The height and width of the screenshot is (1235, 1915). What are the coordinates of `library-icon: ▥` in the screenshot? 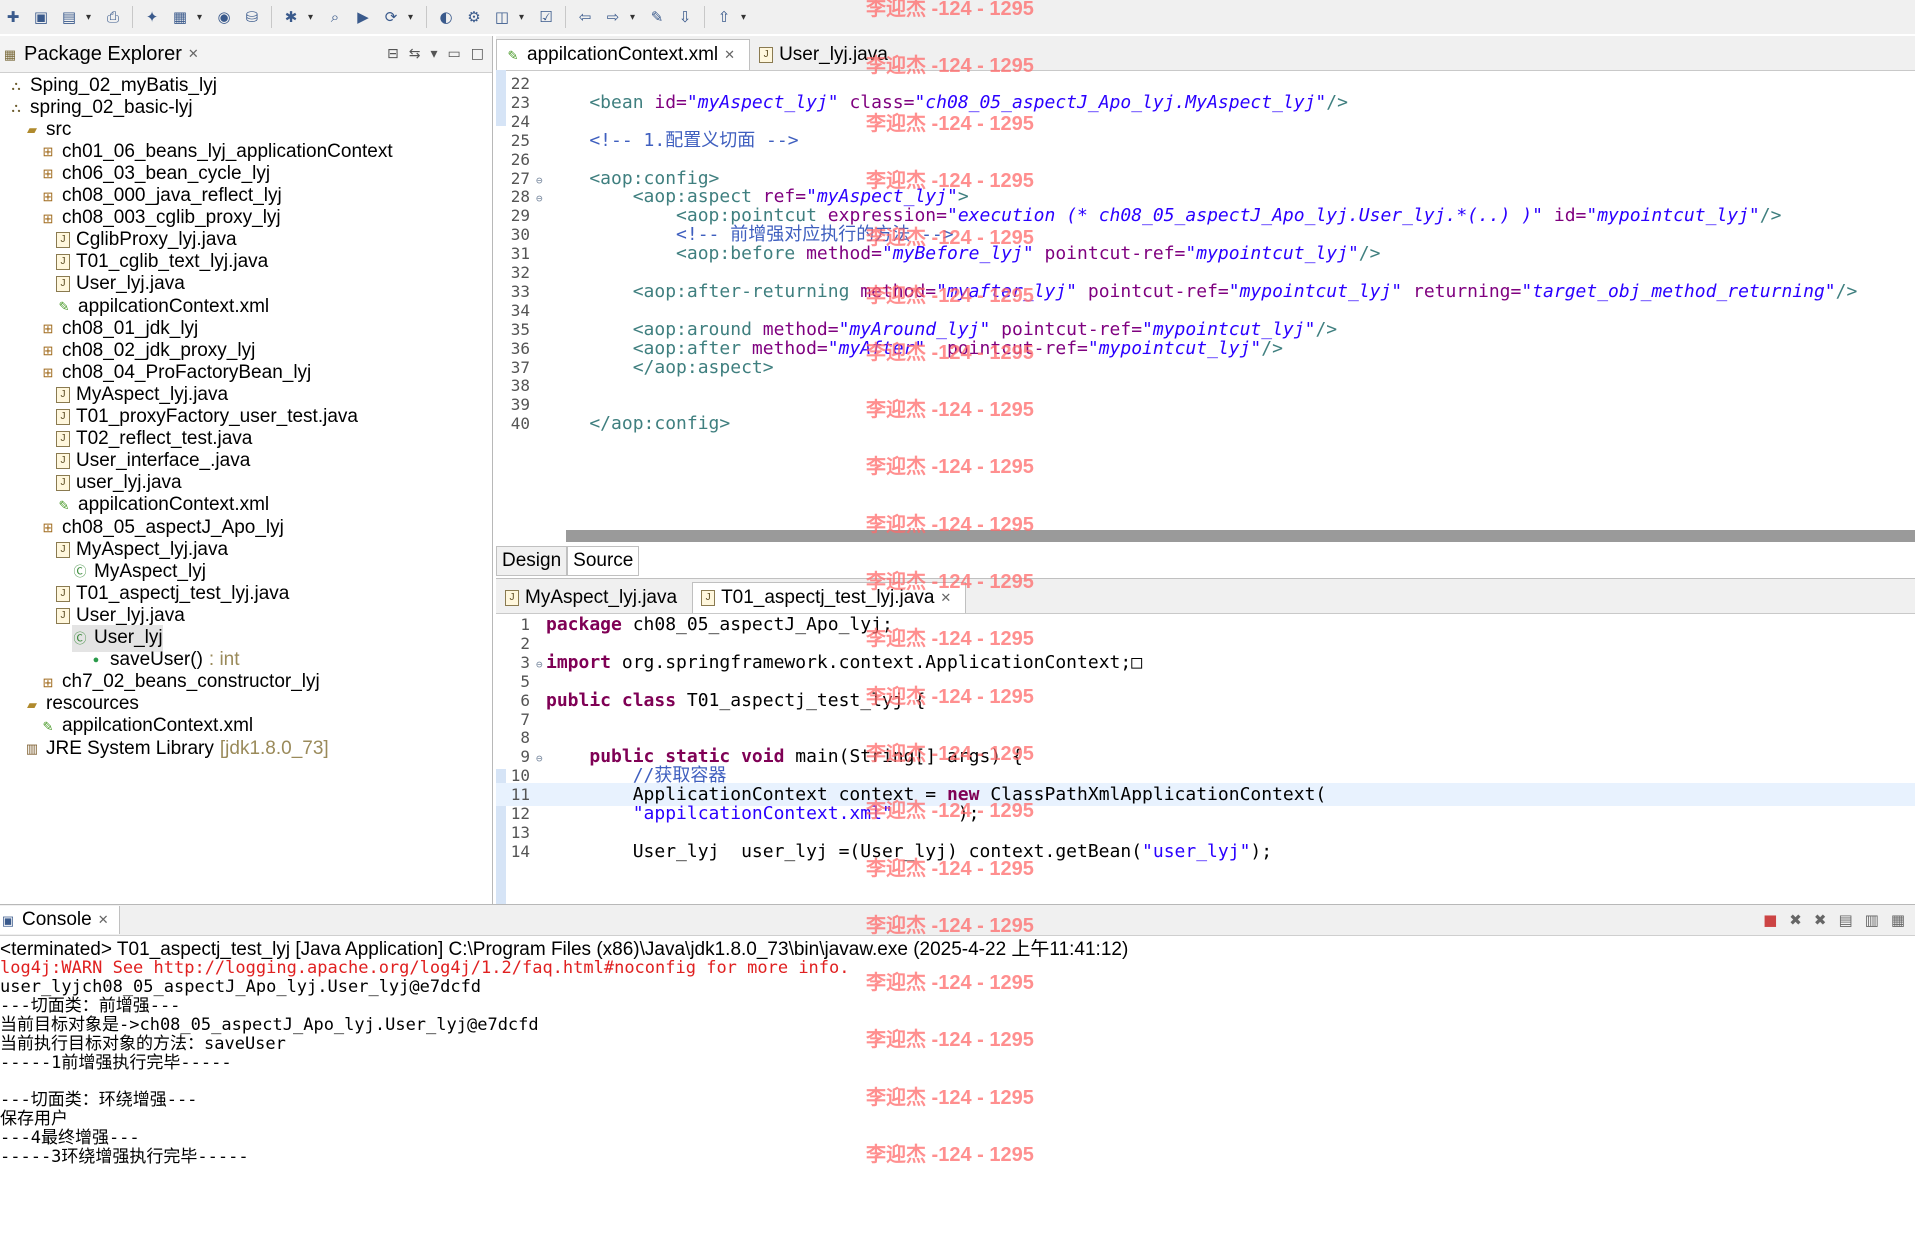 It's located at (32, 748).